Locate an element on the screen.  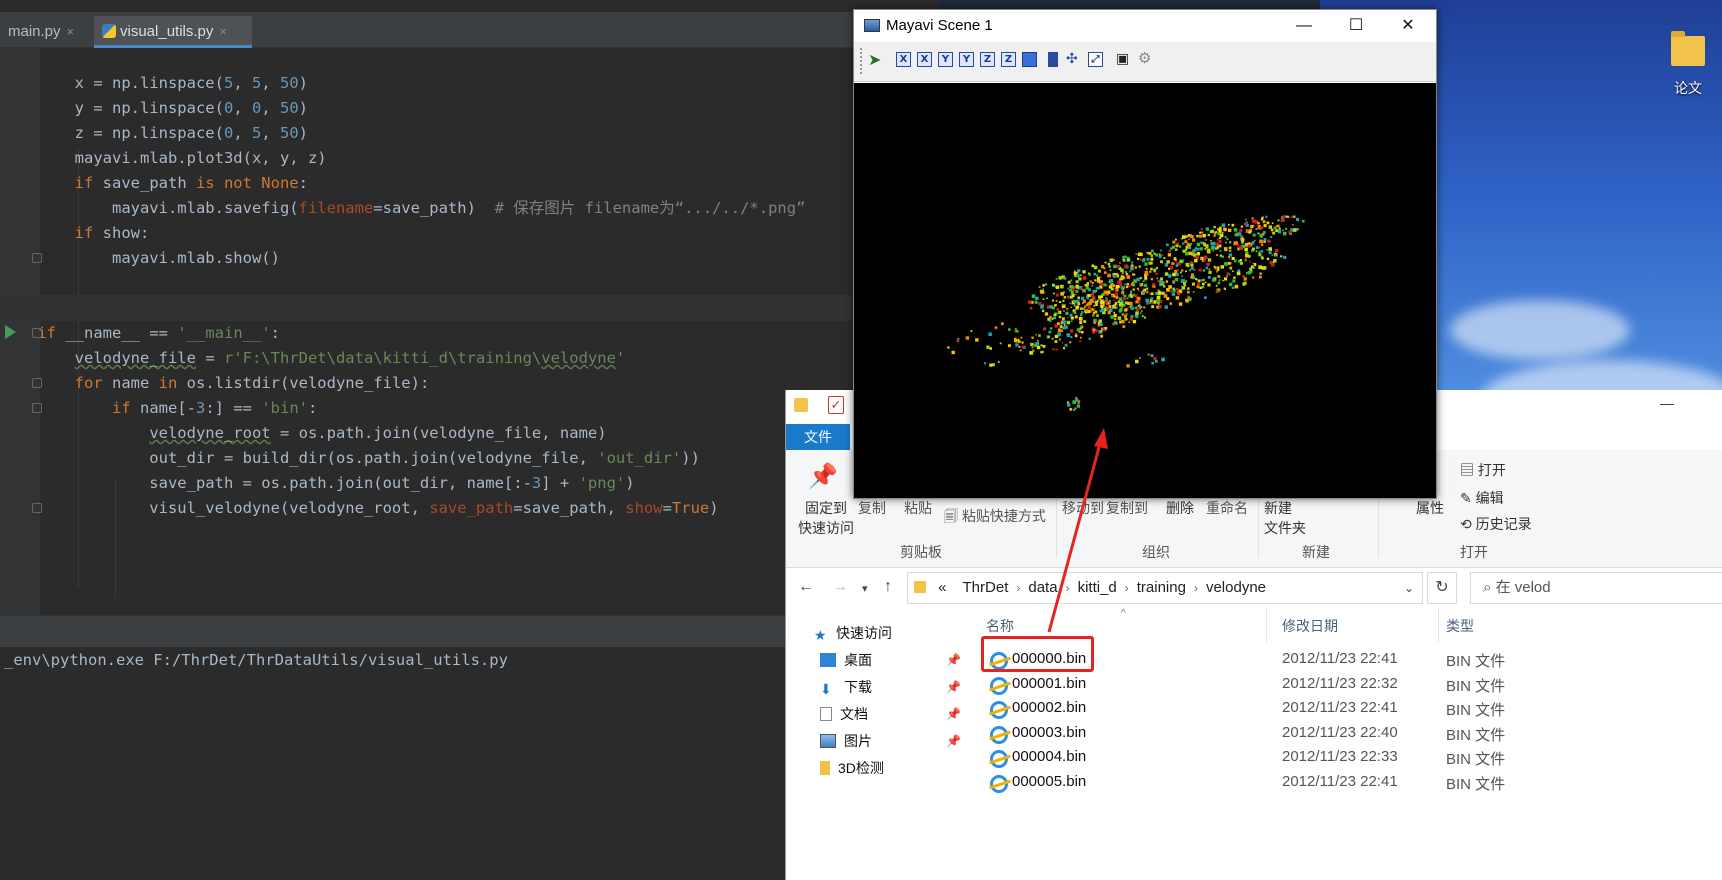
edit-button: ✎ 编辑 is located at coordinates (1482, 498).